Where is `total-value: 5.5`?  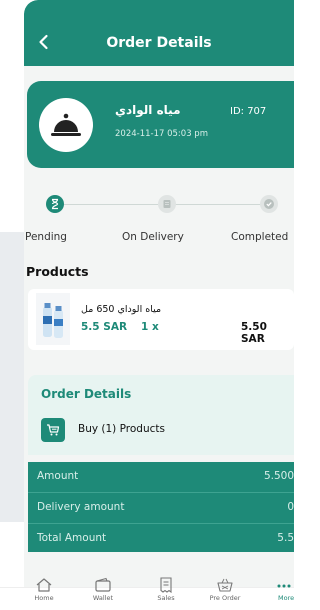 total-value: 5.5 is located at coordinates (285, 538).